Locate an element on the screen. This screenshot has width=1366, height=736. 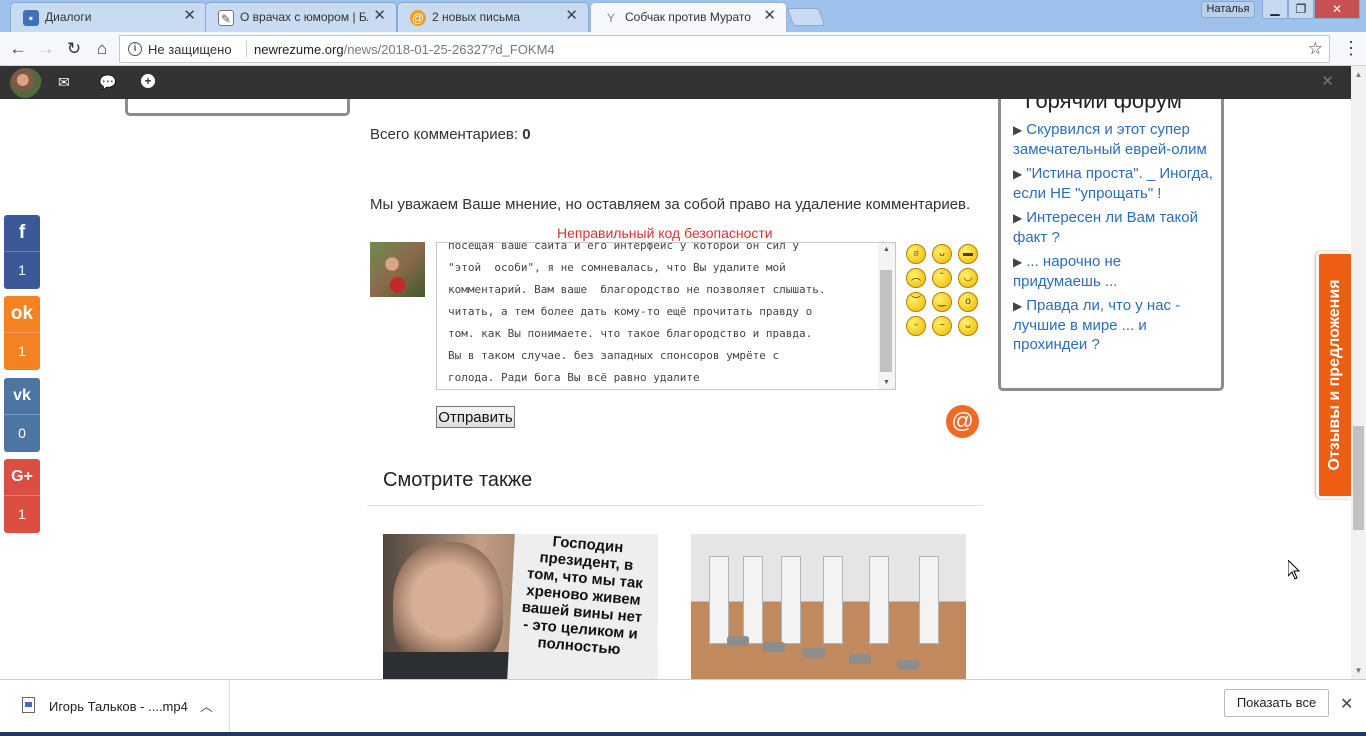
divider is located at coordinates (675, 505).